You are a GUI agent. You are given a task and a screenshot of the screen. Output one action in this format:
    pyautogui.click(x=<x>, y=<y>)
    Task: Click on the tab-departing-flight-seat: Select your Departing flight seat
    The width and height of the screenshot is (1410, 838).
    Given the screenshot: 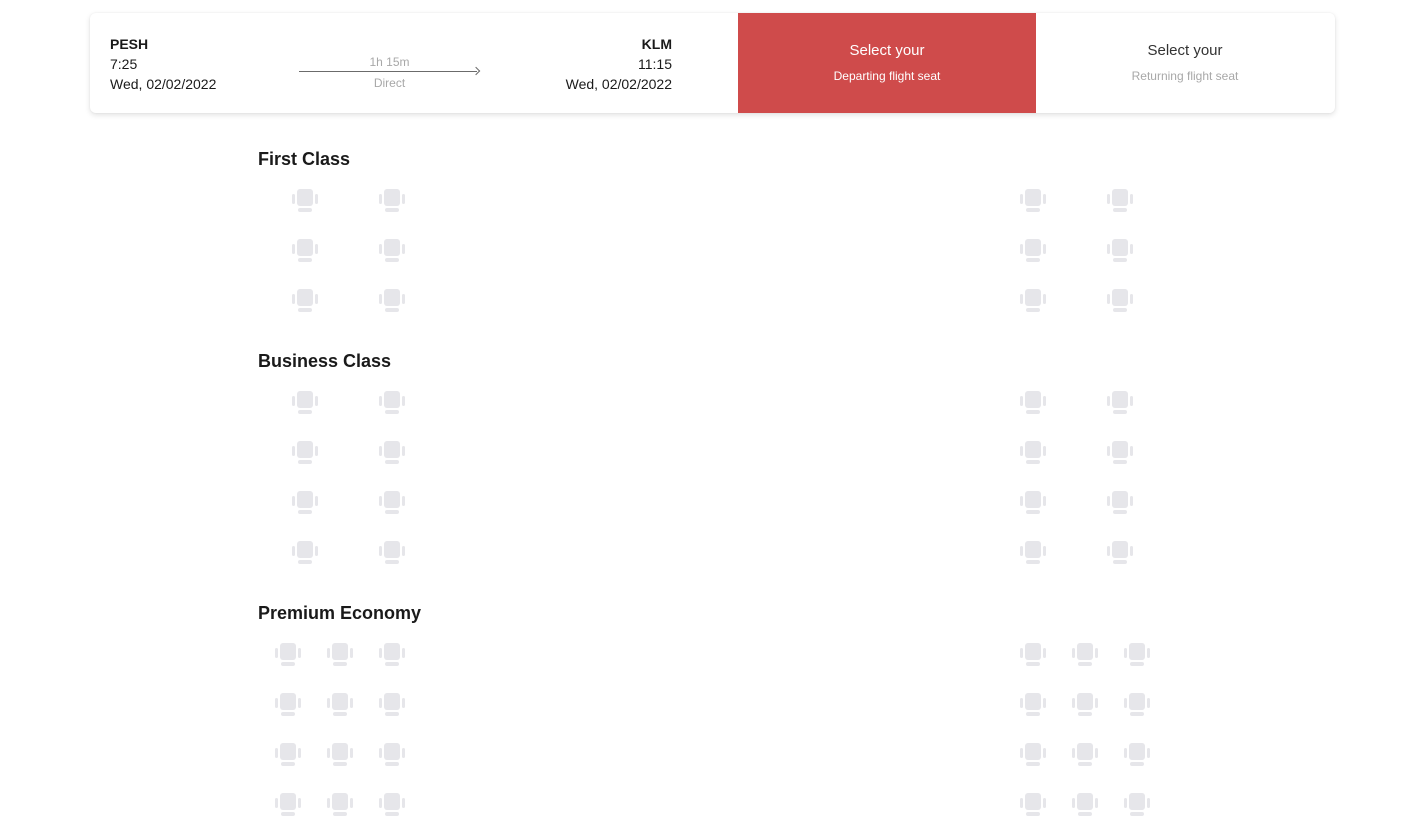 What is the action you would take?
    pyautogui.click(x=887, y=63)
    